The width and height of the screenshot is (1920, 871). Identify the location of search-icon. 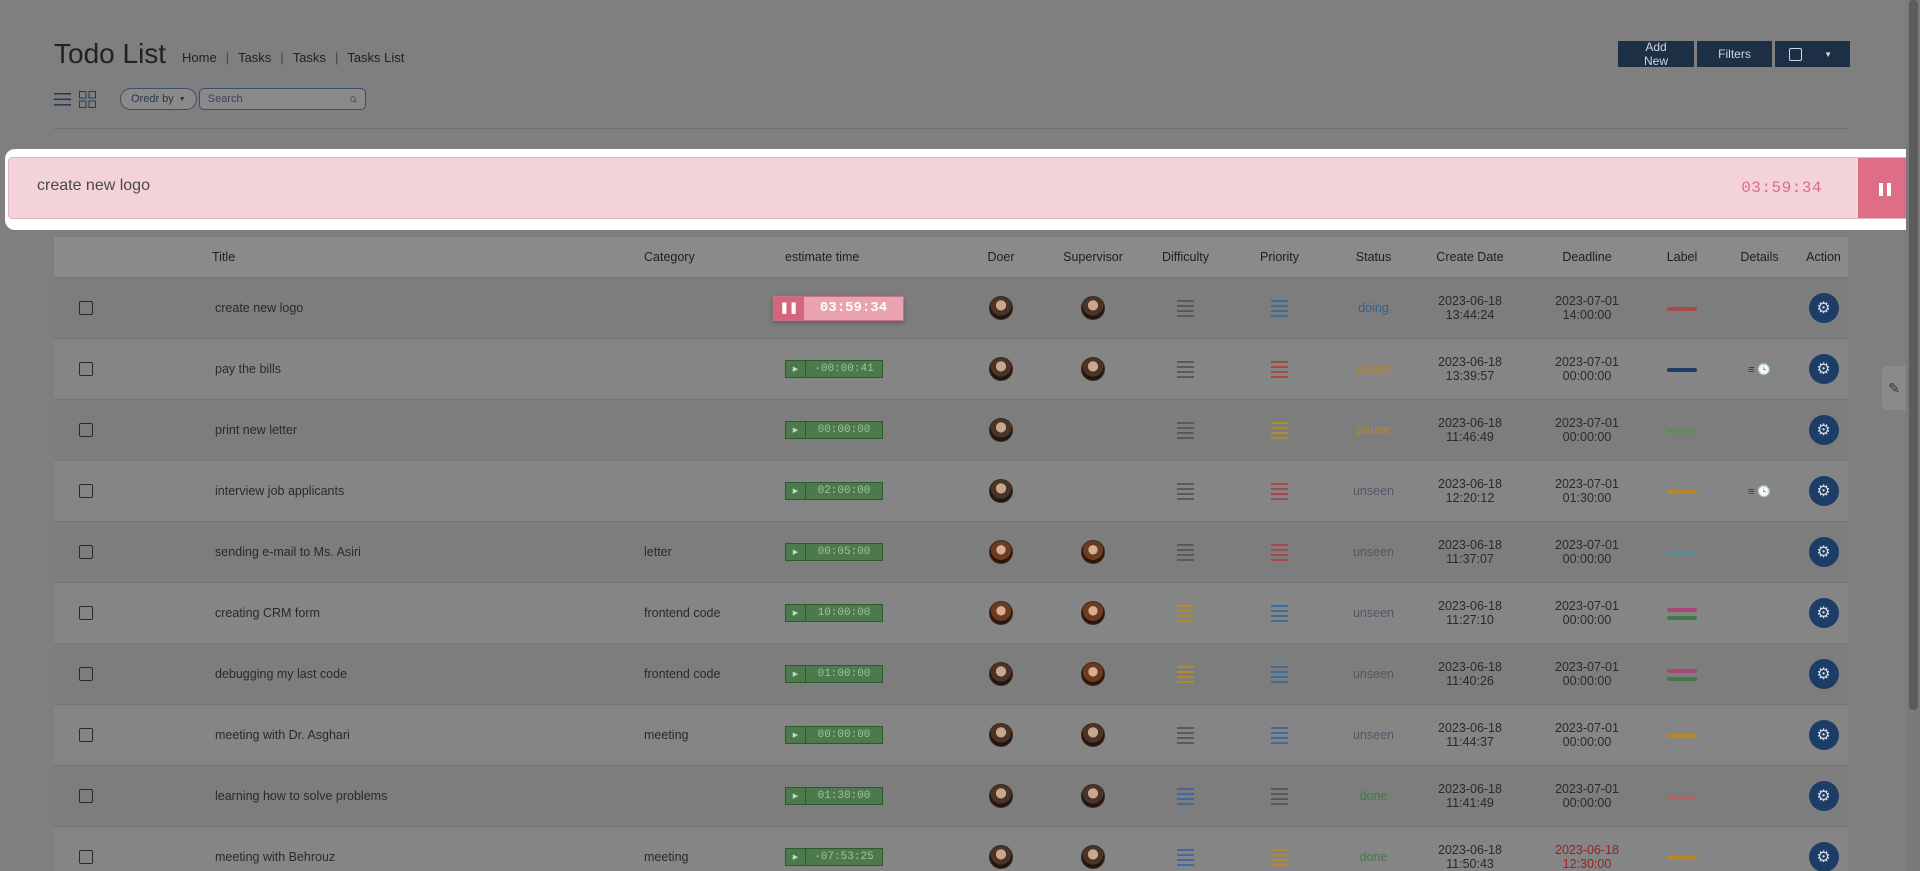
(353, 99).